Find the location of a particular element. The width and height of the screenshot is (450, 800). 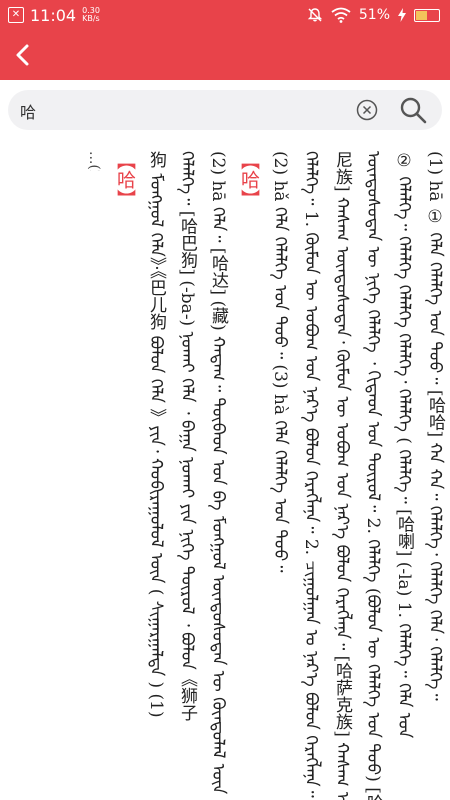

wifi-icon is located at coordinates (341, 15).